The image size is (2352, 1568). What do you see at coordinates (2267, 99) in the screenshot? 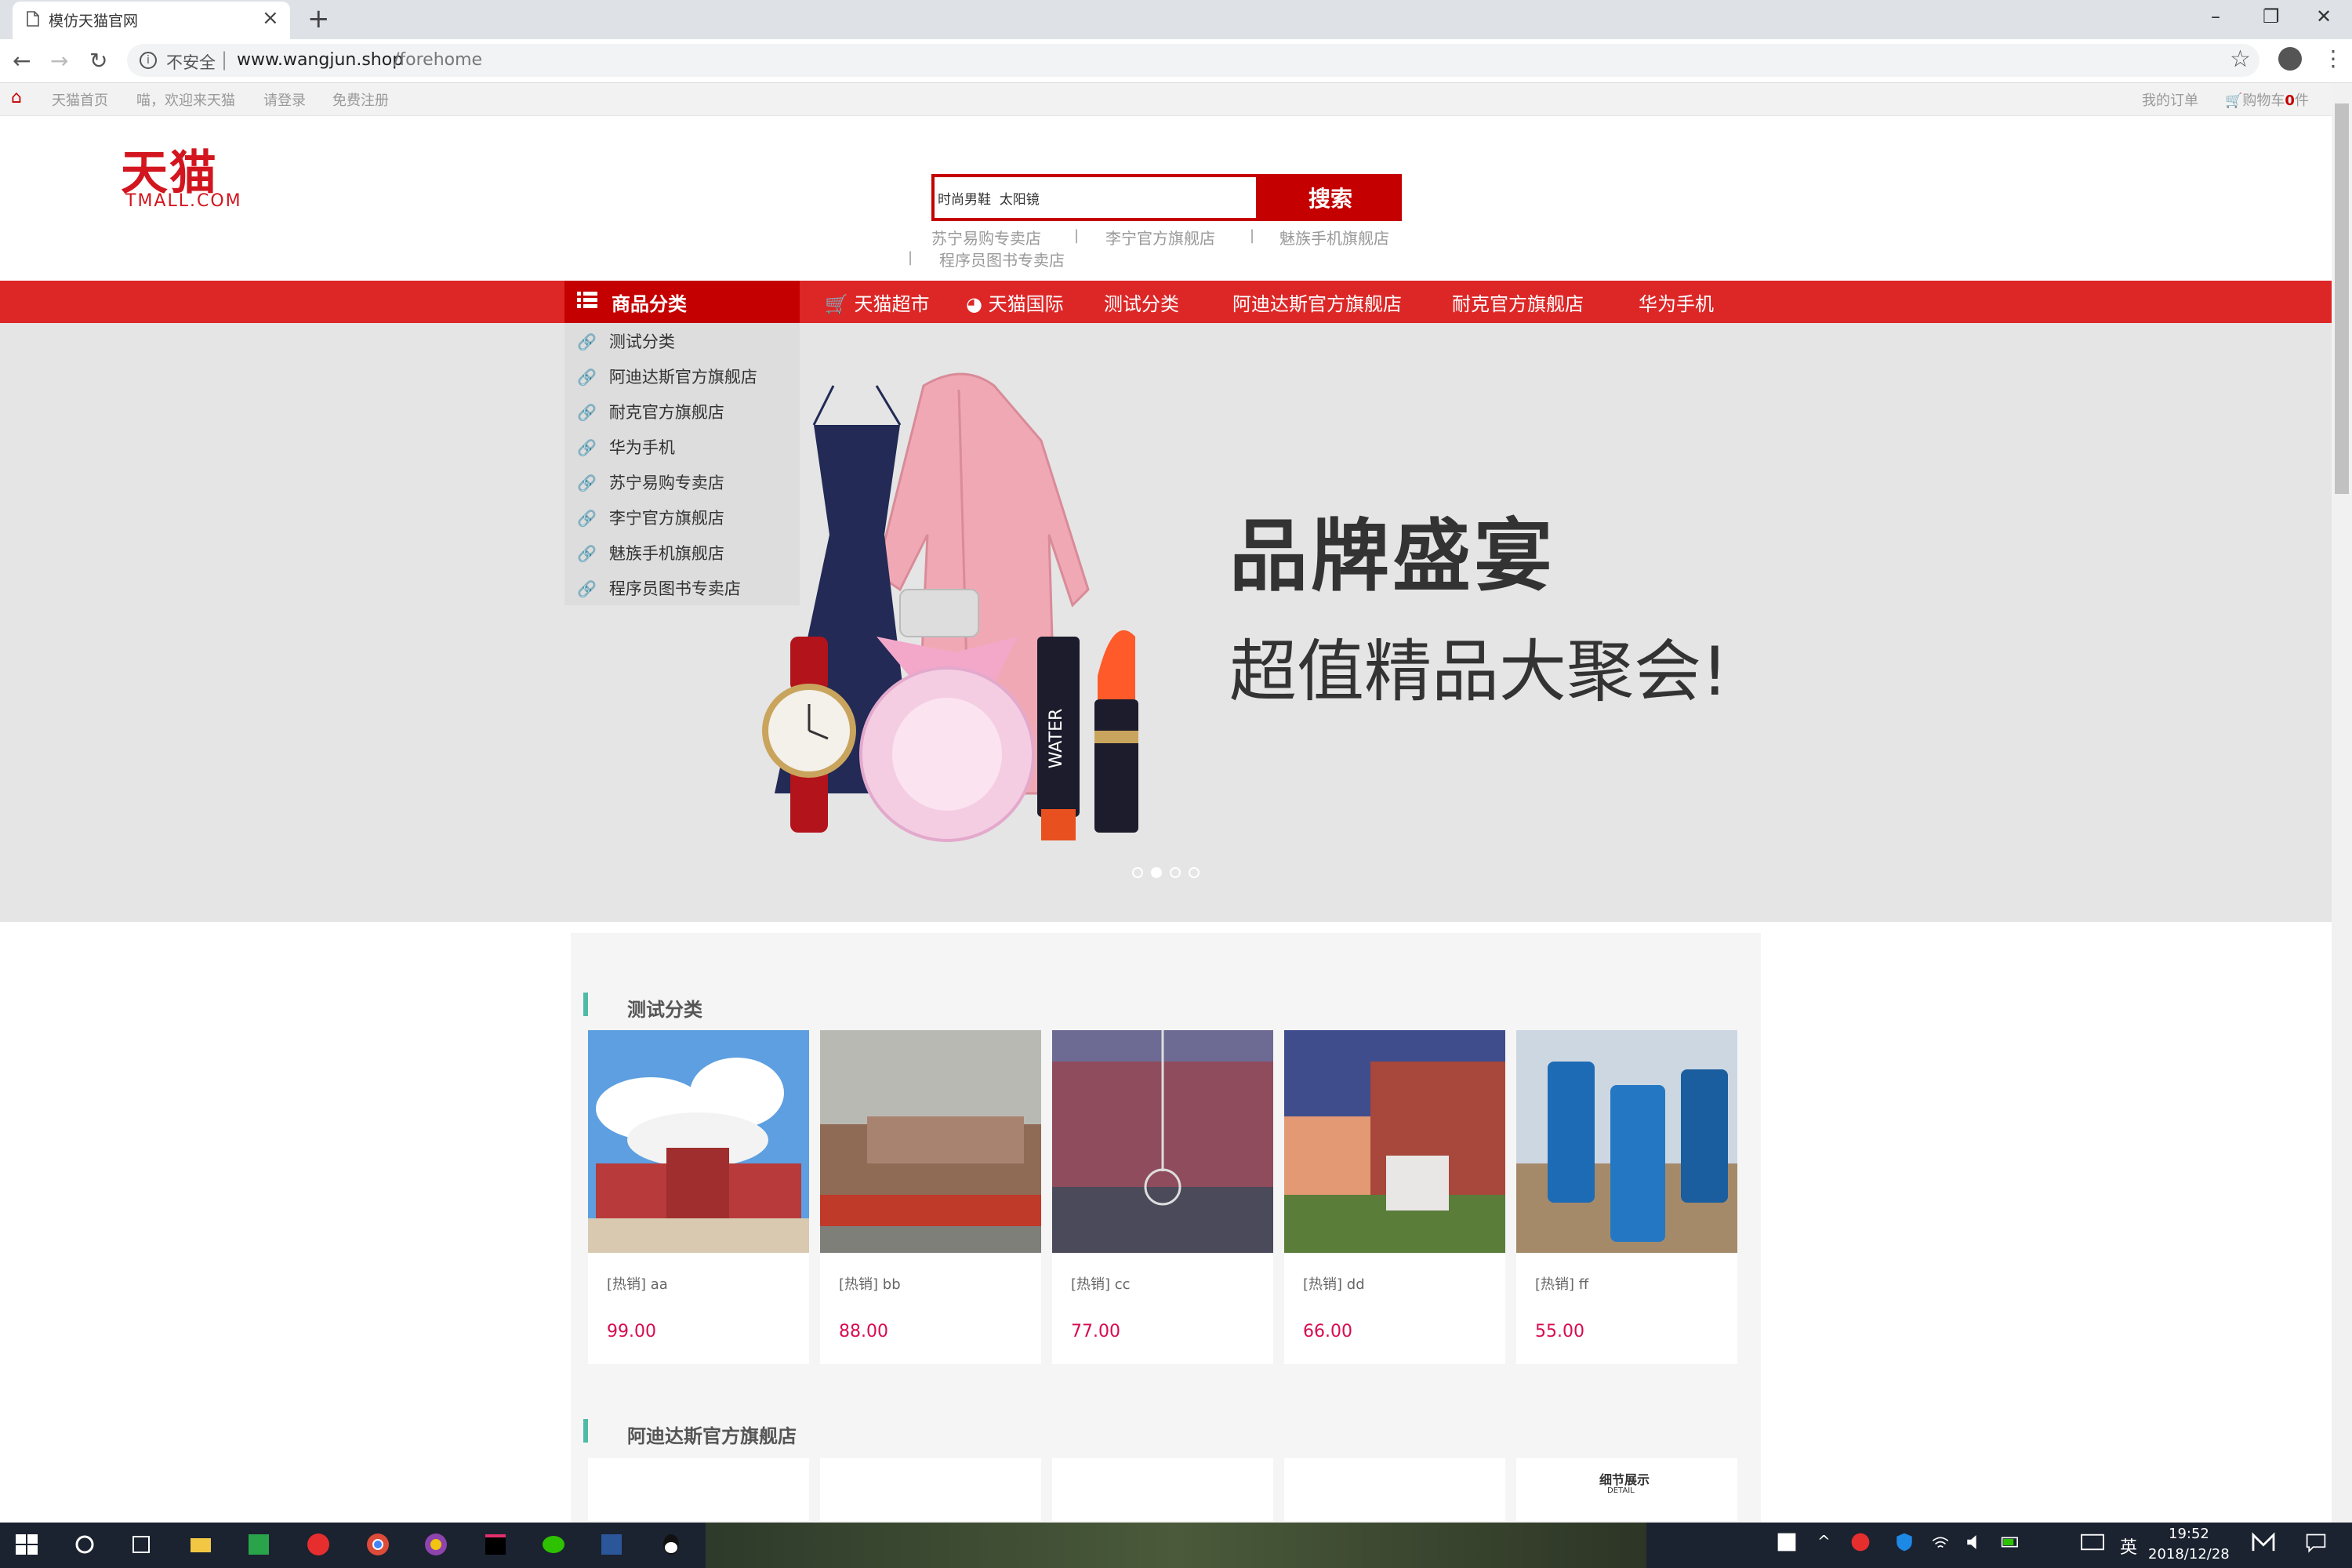
I see `cart-link: 🛒购物车0件` at bounding box center [2267, 99].